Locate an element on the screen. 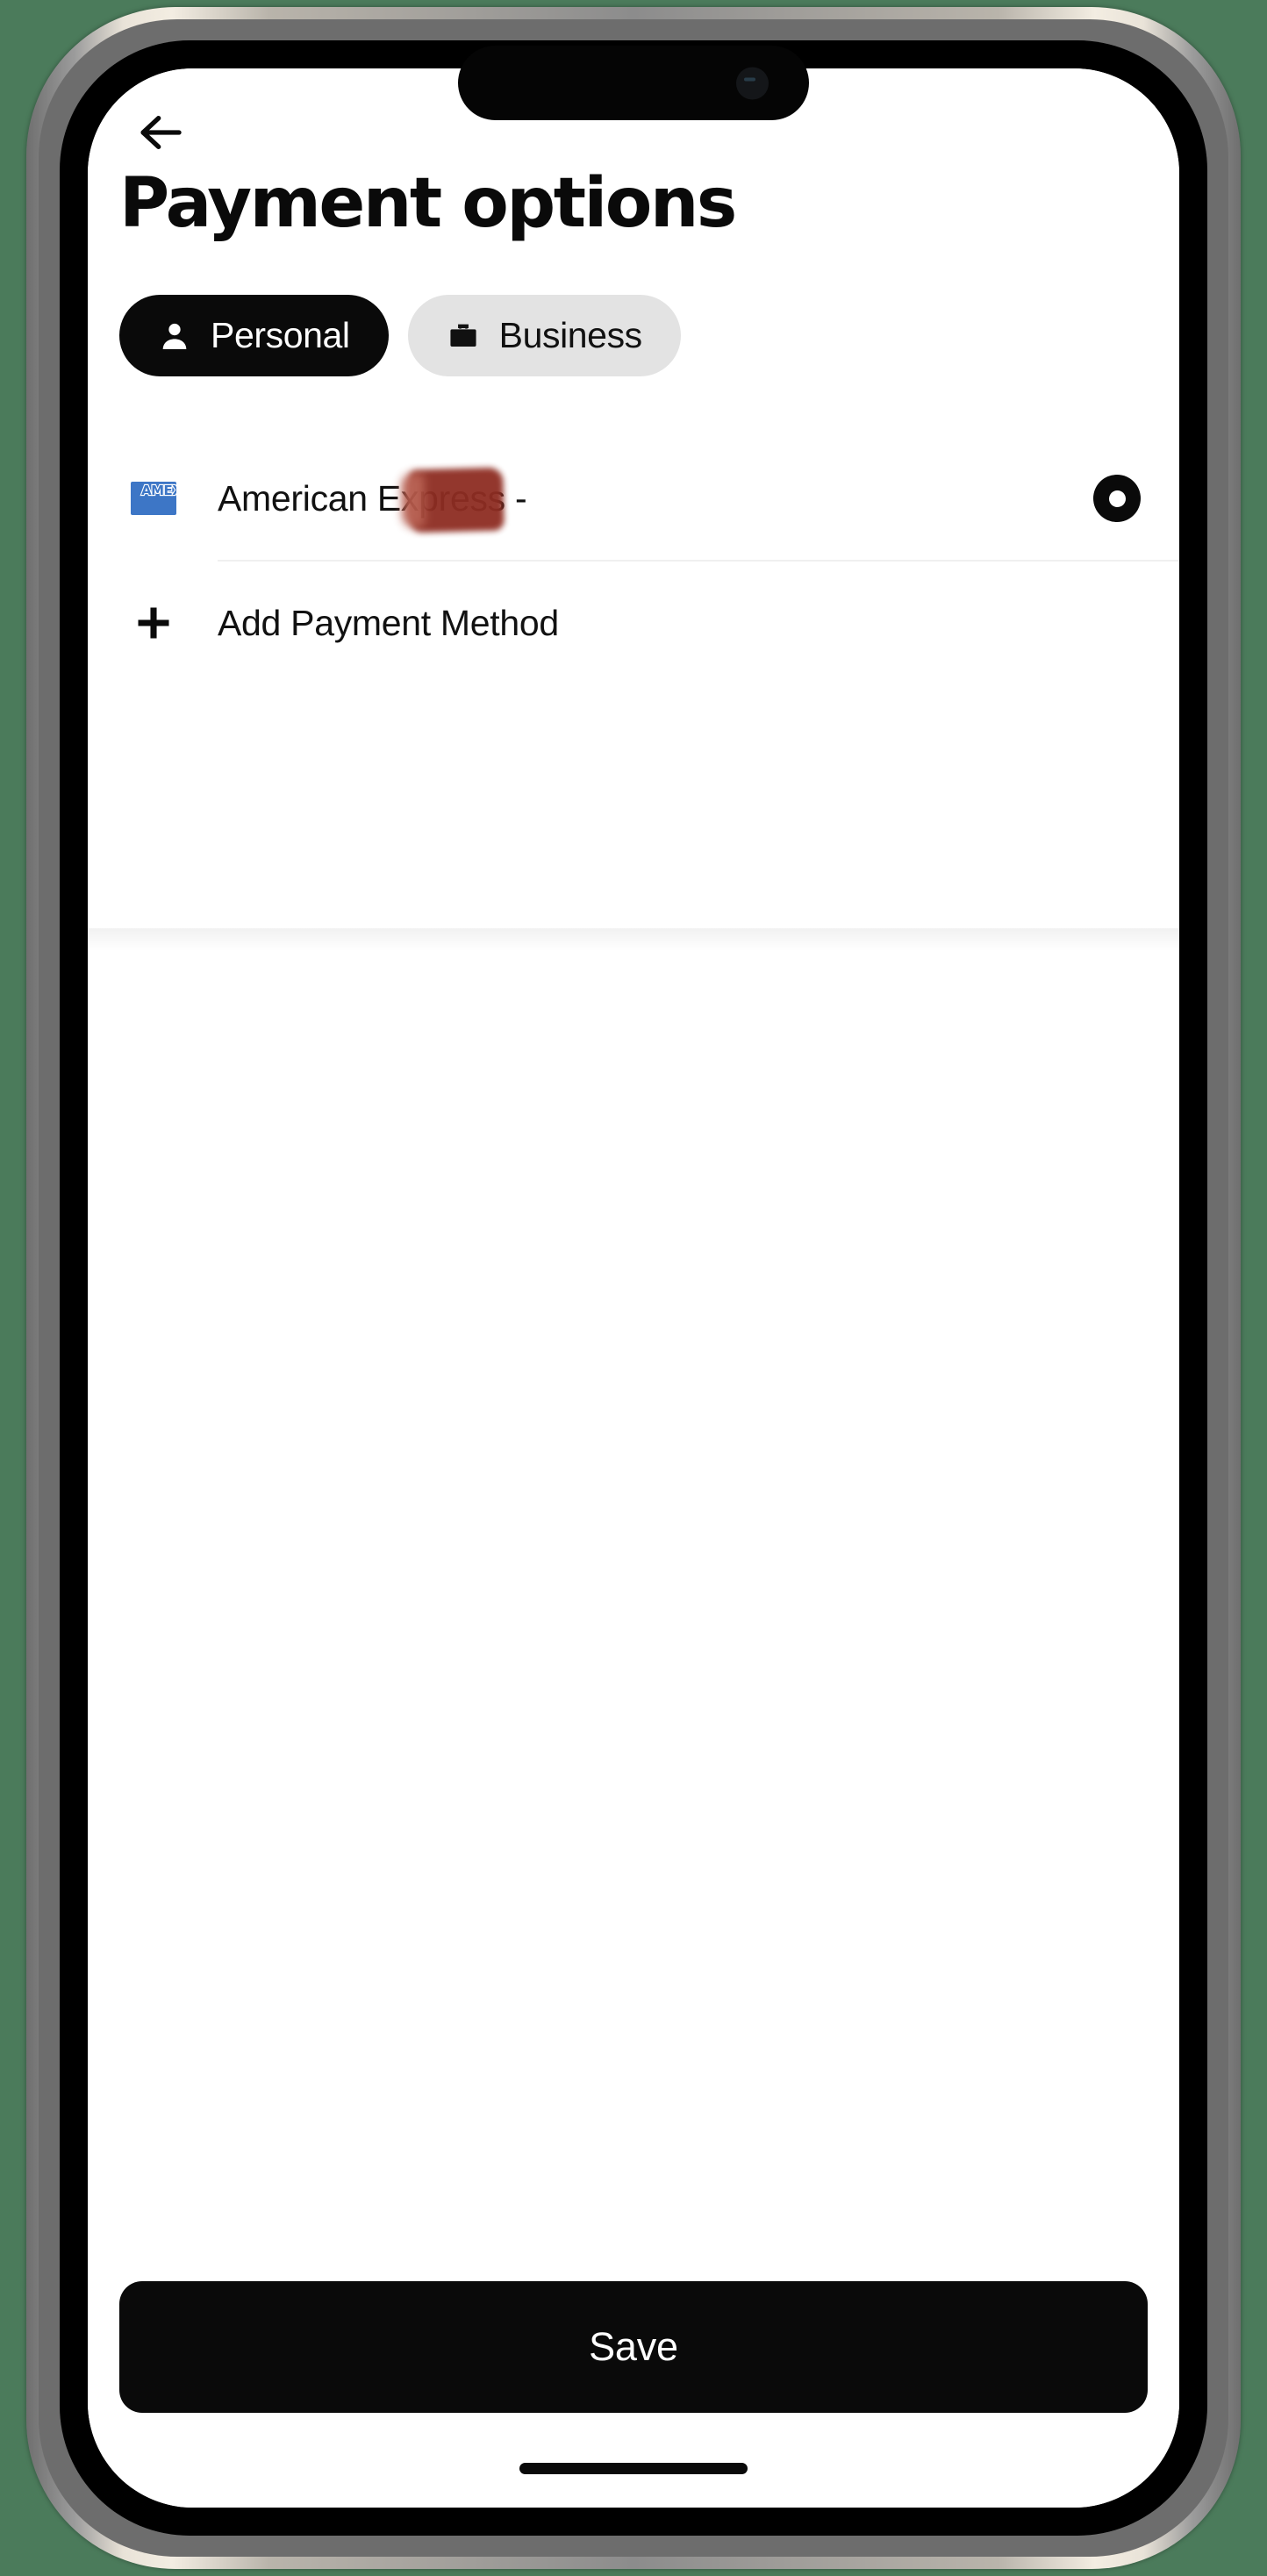  save-button-label: Save is located at coordinates (633, 2346).